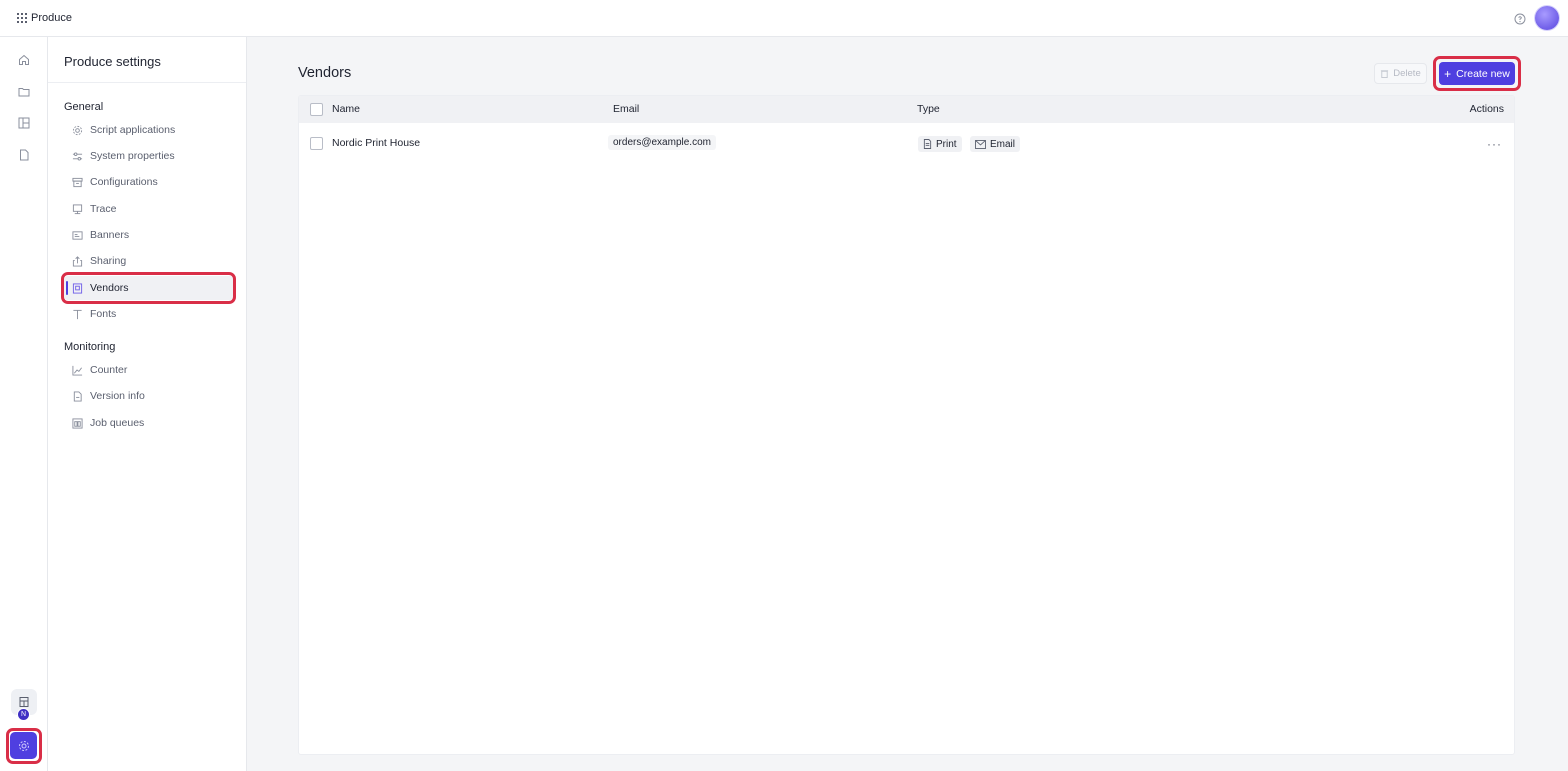  What do you see at coordinates (149, 396) in the screenshot?
I see `sidebar-item-version-info: Version info` at bounding box center [149, 396].